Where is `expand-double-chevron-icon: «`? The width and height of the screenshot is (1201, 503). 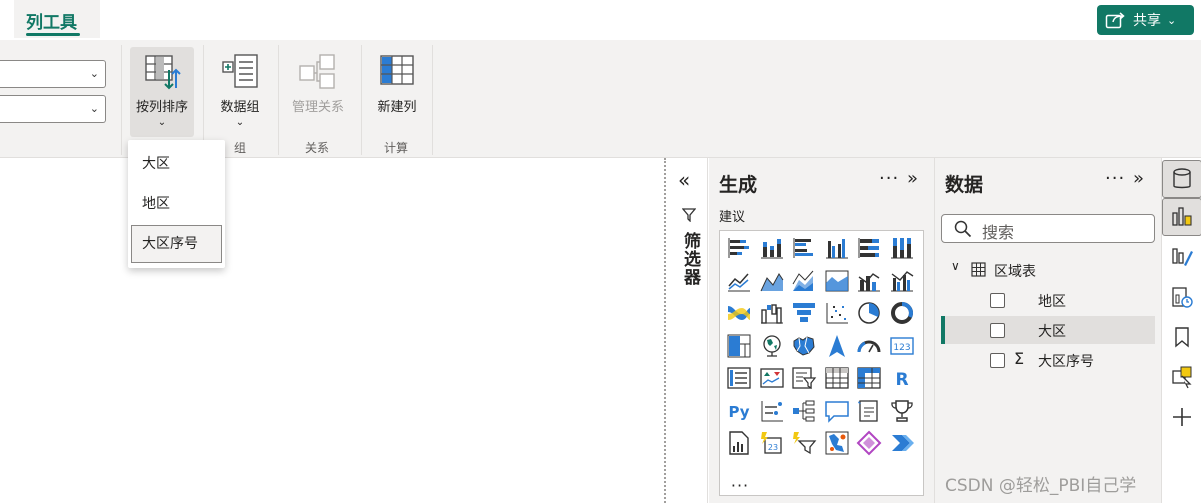 expand-double-chevron-icon: « is located at coordinates (684, 180).